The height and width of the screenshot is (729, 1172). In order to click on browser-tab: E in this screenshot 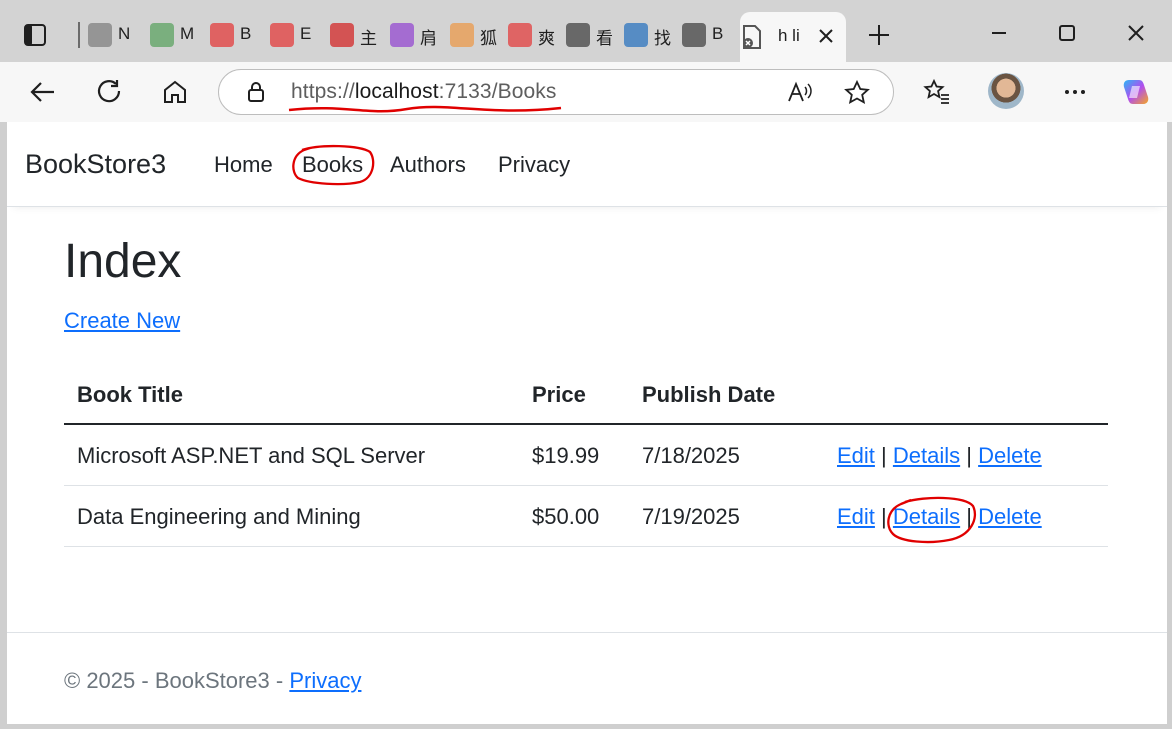, I will do `click(293, 36)`.